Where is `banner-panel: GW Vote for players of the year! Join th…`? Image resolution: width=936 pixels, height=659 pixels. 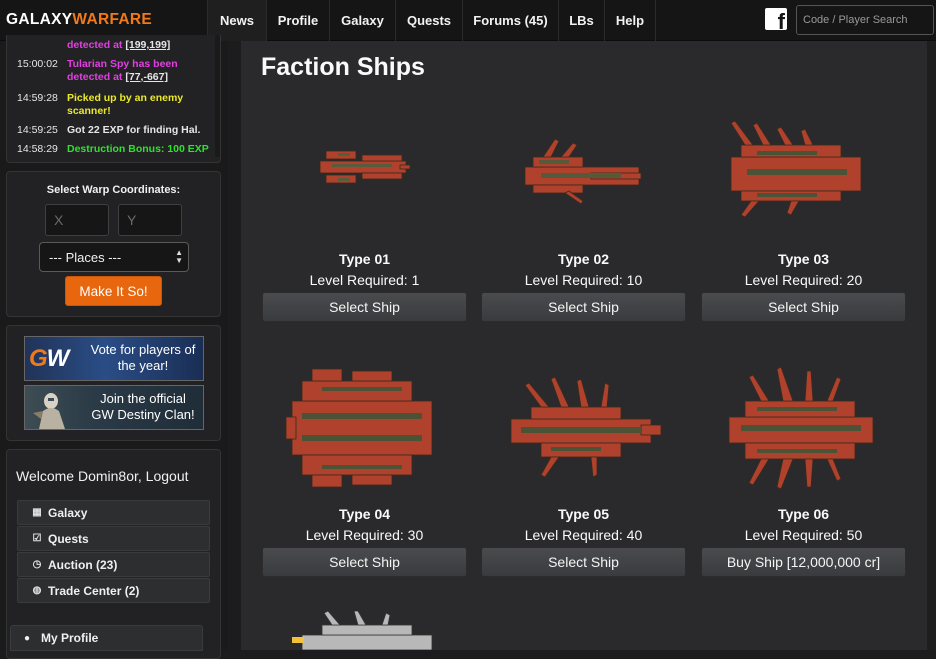 banner-panel: GW Vote for players of the year! Join th… is located at coordinates (113, 383).